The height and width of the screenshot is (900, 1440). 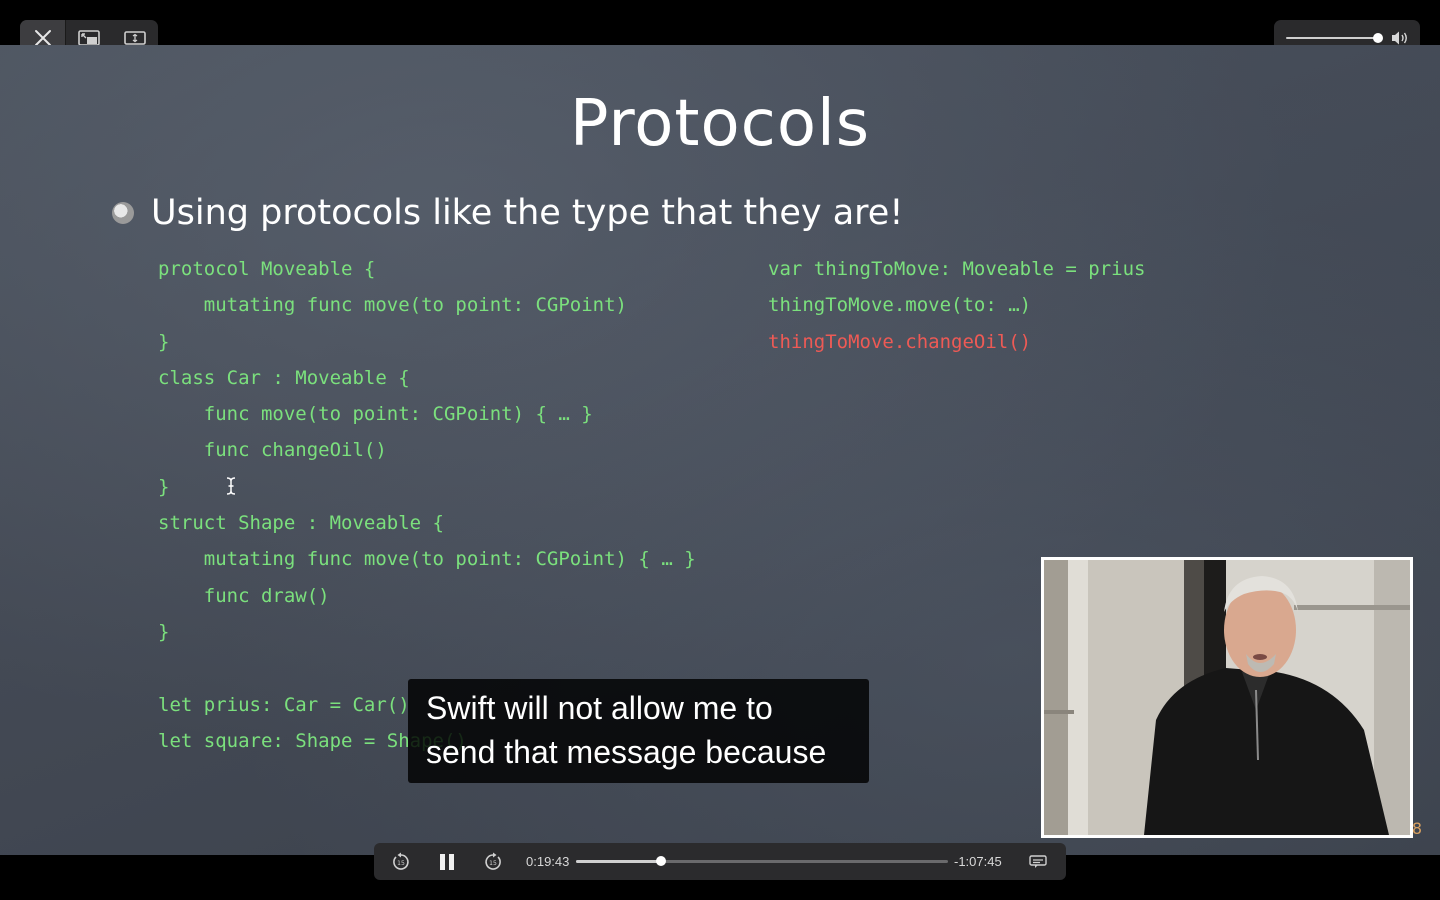 What do you see at coordinates (123, 213) in the screenshot?
I see `bullet-icon` at bounding box center [123, 213].